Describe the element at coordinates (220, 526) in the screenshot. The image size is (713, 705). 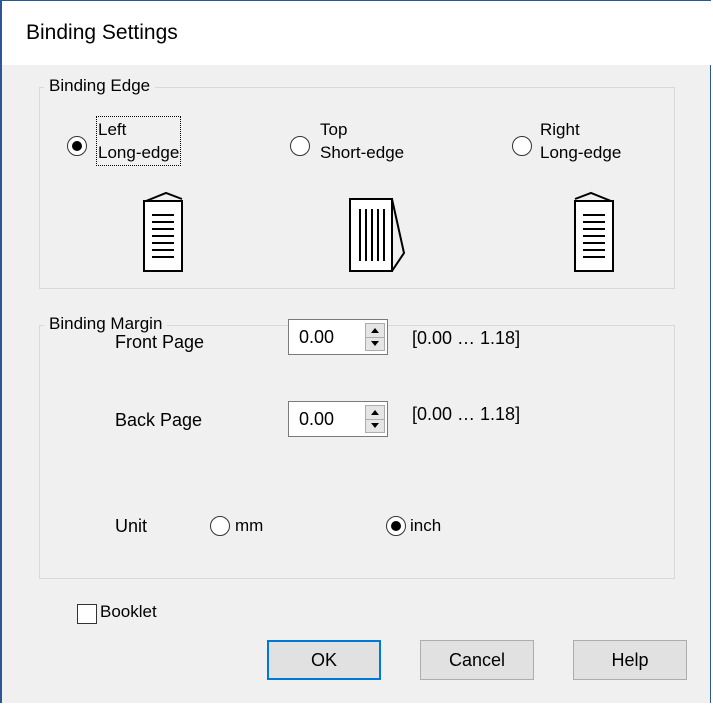
I see `unit-mm-radio` at that location.